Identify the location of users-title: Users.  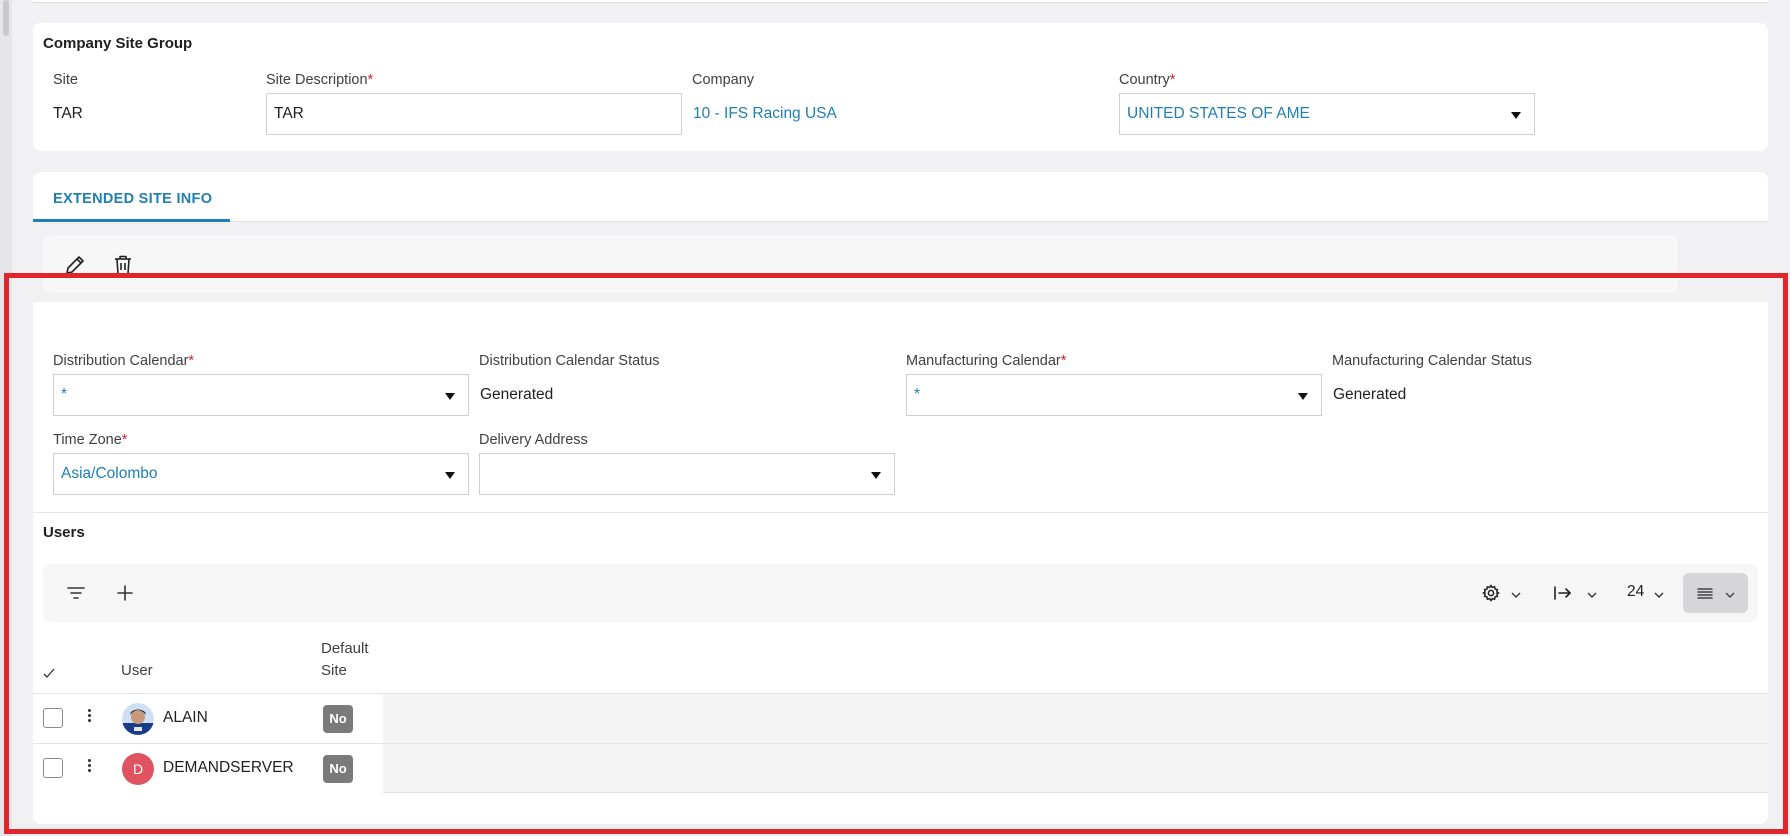
(64, 532).